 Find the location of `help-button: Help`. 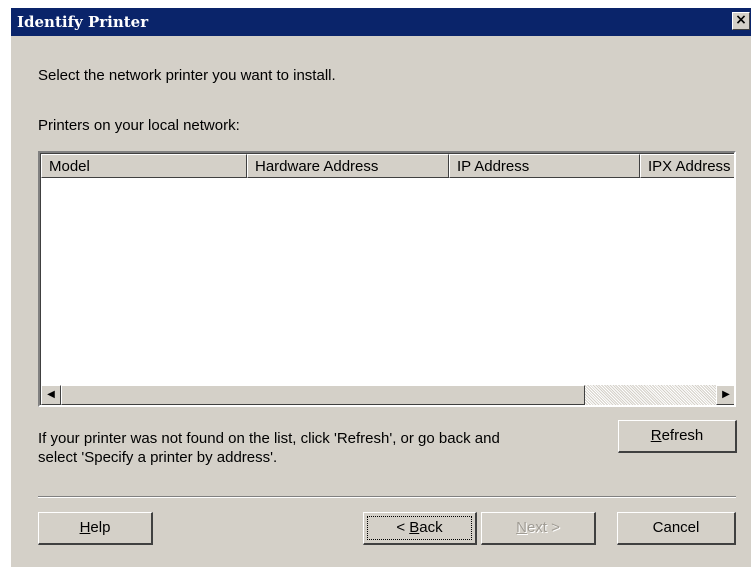

help-button: Help is located at coordinates (95, 528).